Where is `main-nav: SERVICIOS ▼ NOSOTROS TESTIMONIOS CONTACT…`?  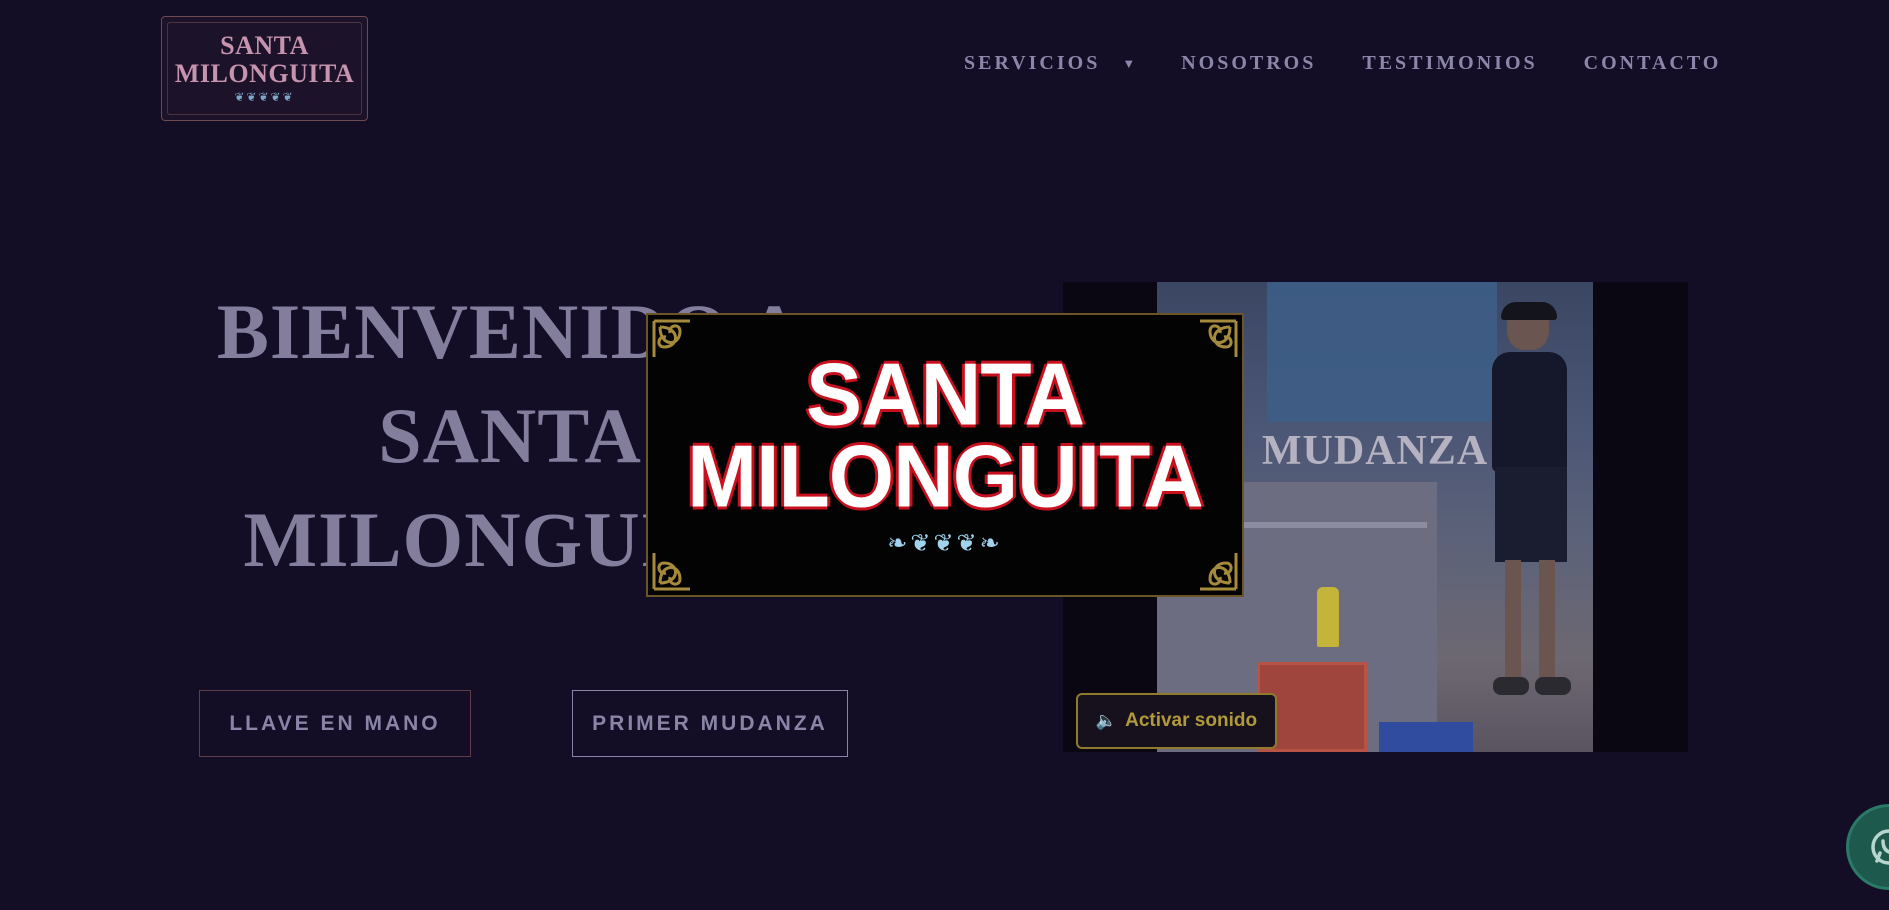
main-nav: SERVICIOS ▼ NOSOTROS TESTIMONIOS CONTACT… is located at coordinates (1342, 63).